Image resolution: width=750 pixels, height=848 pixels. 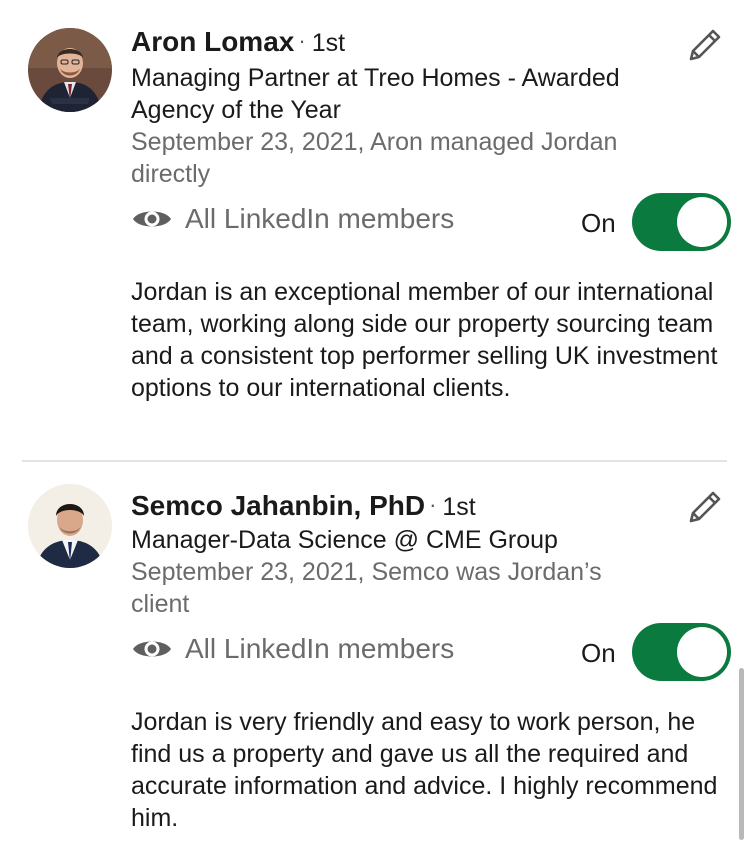 I want to click on name-line: Aron Lomax · 1st, so click(x=238, y=43).